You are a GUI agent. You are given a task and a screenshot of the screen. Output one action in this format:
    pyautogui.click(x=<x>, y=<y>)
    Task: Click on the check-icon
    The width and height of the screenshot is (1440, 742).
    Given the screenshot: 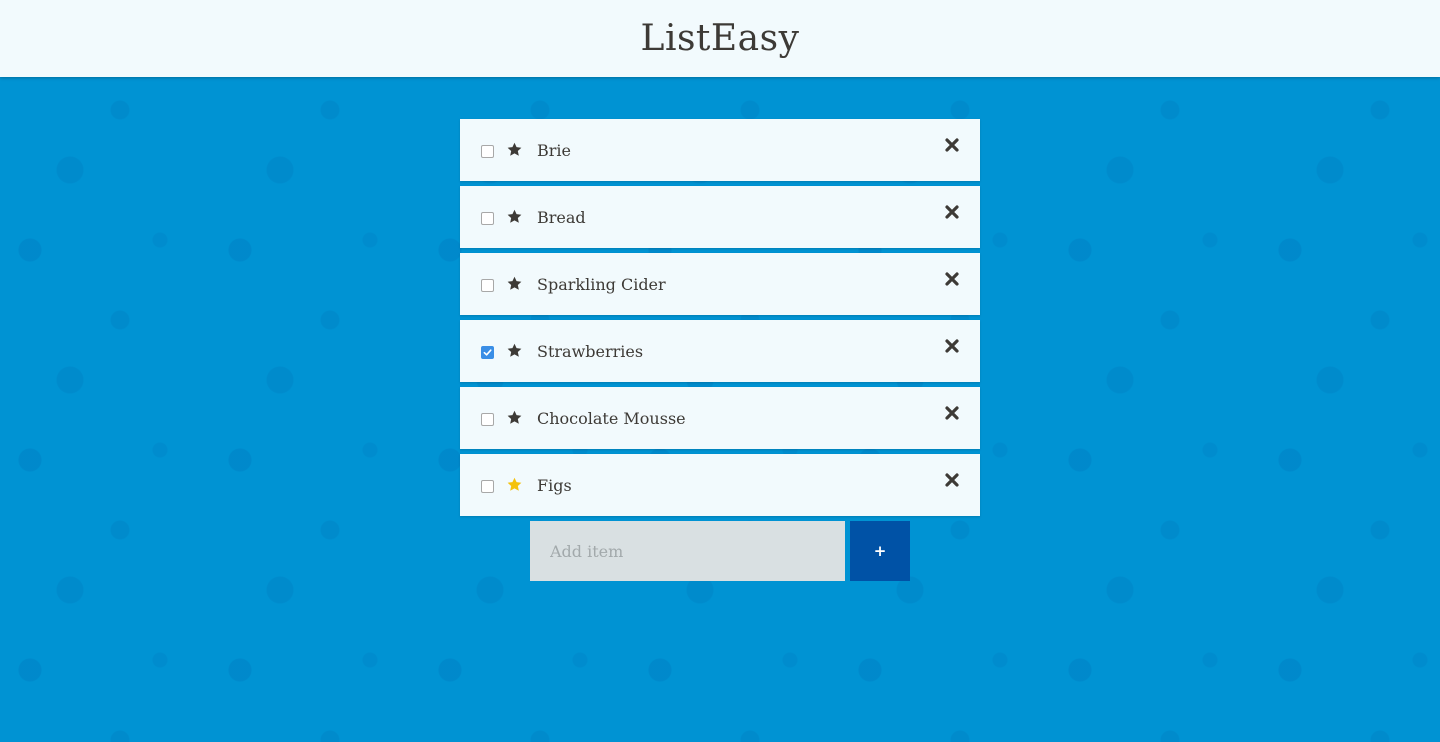 What is the action you would take?
    pyautogui.click(x=487, y=352)
    